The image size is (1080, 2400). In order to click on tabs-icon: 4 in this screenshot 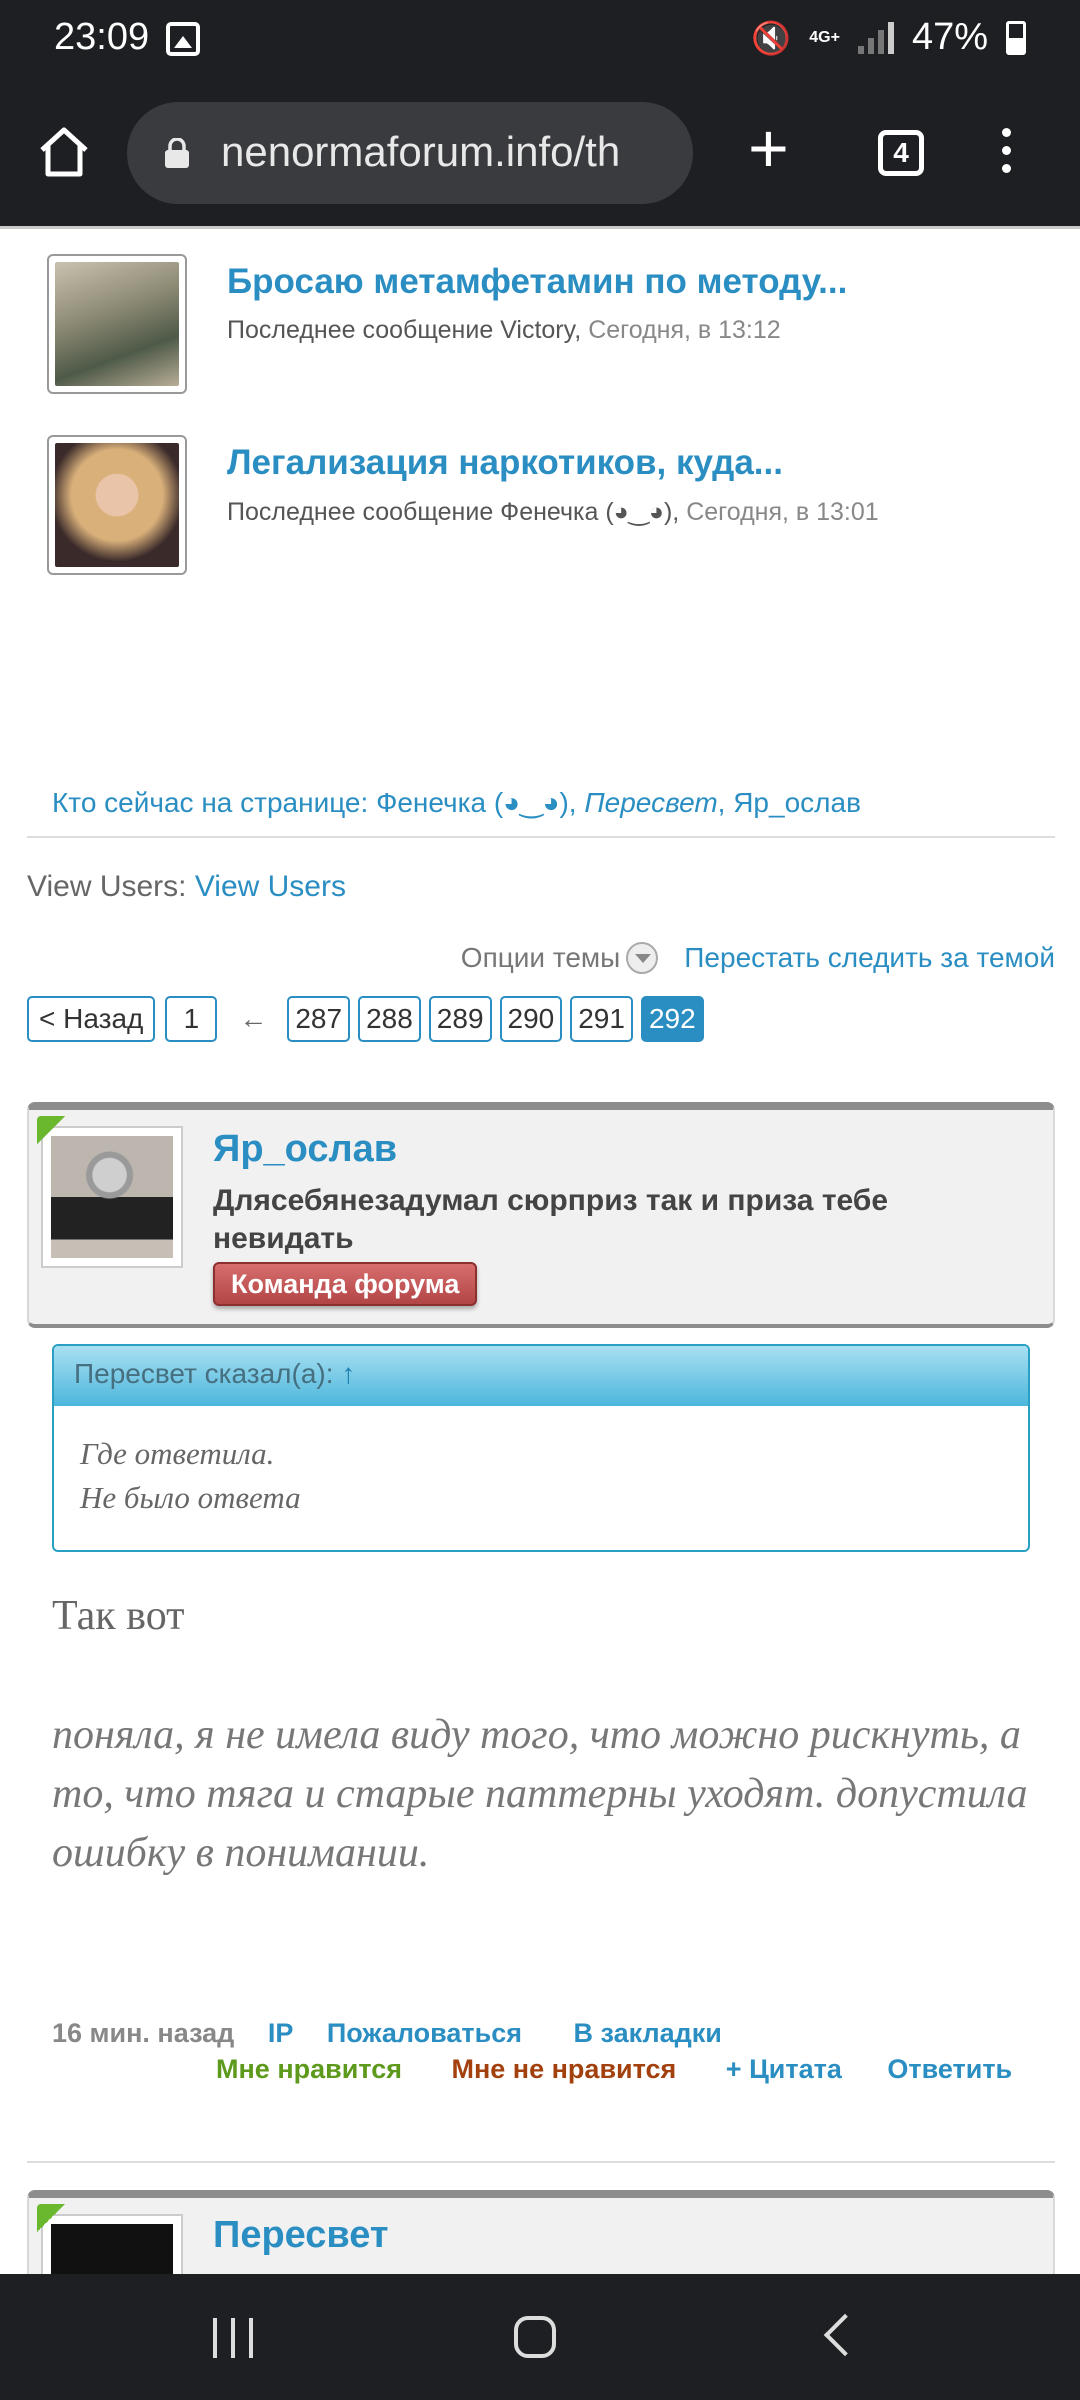, I will do `click(901, 153)`.